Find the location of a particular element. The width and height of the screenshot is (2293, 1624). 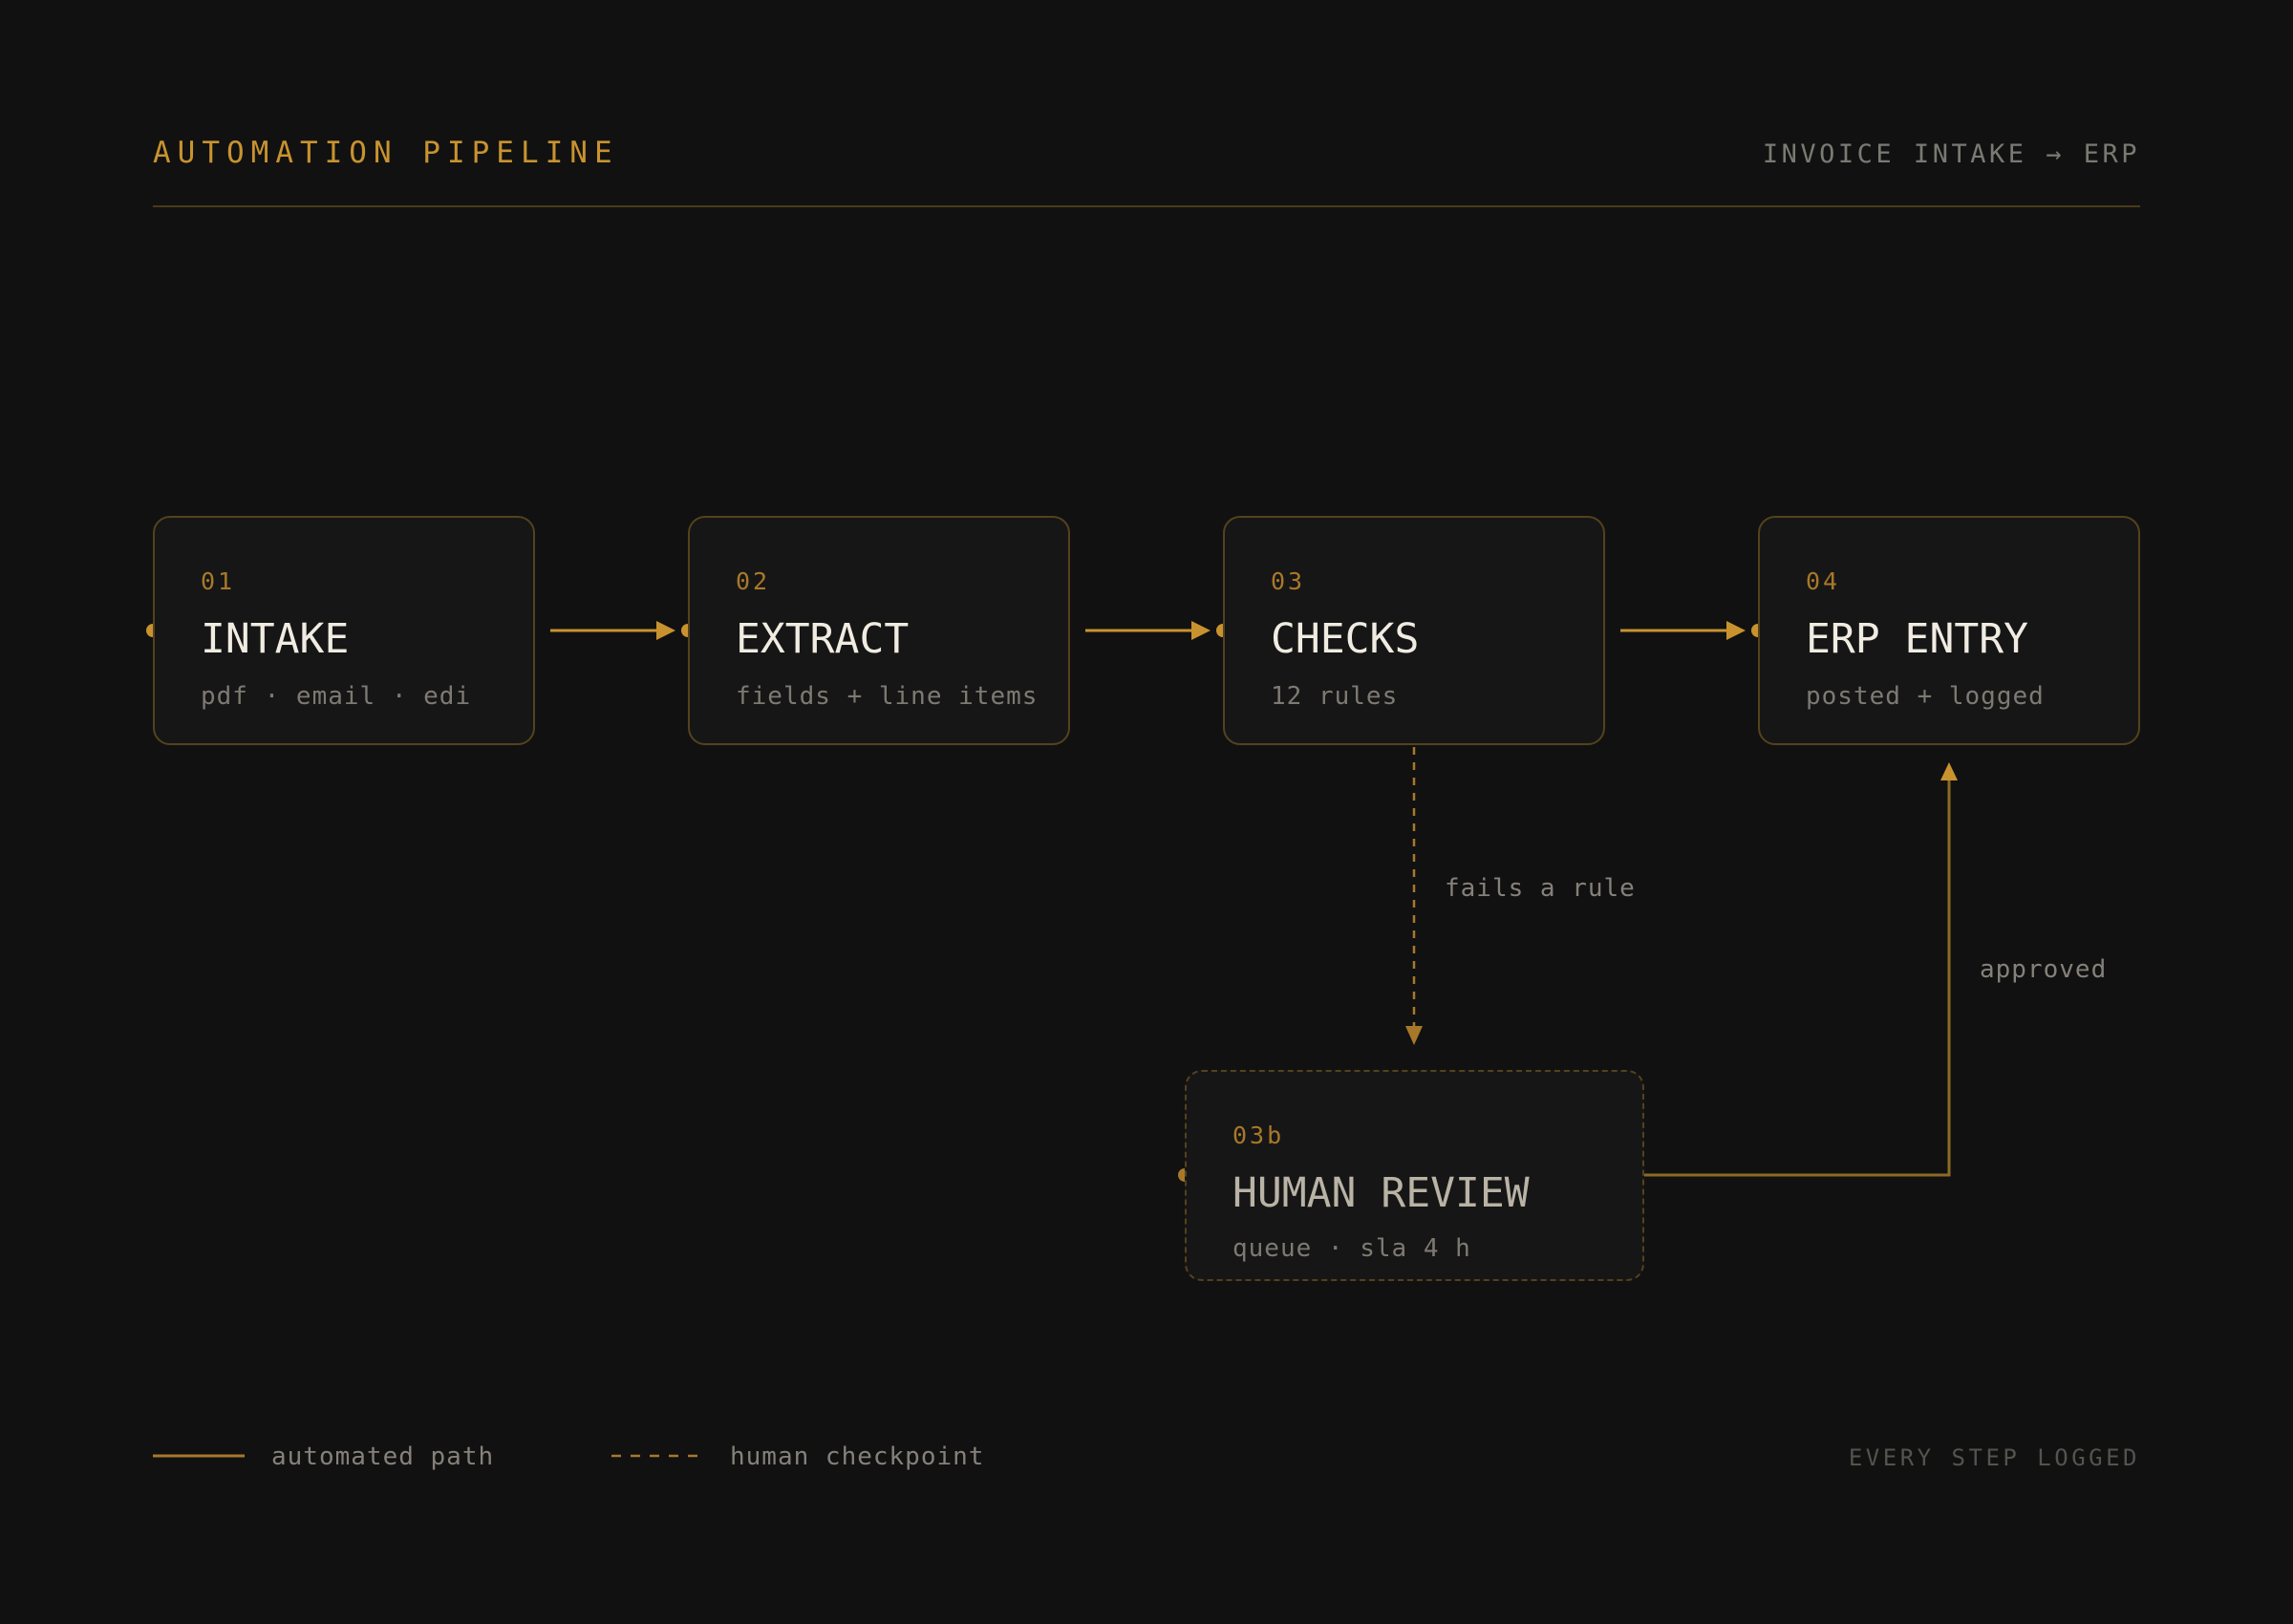

node-title: CHECKS is located at coordinates (1345, 639).